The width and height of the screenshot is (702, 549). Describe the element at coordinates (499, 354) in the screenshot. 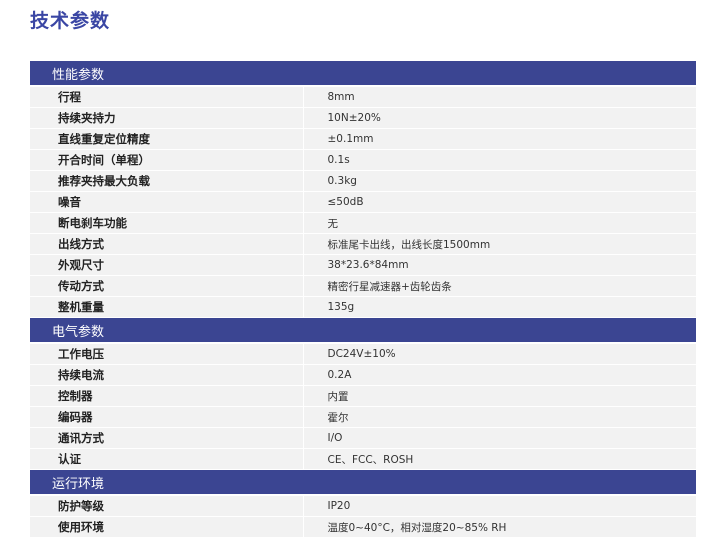

I see `param-value: DC24V±10%` at that location.